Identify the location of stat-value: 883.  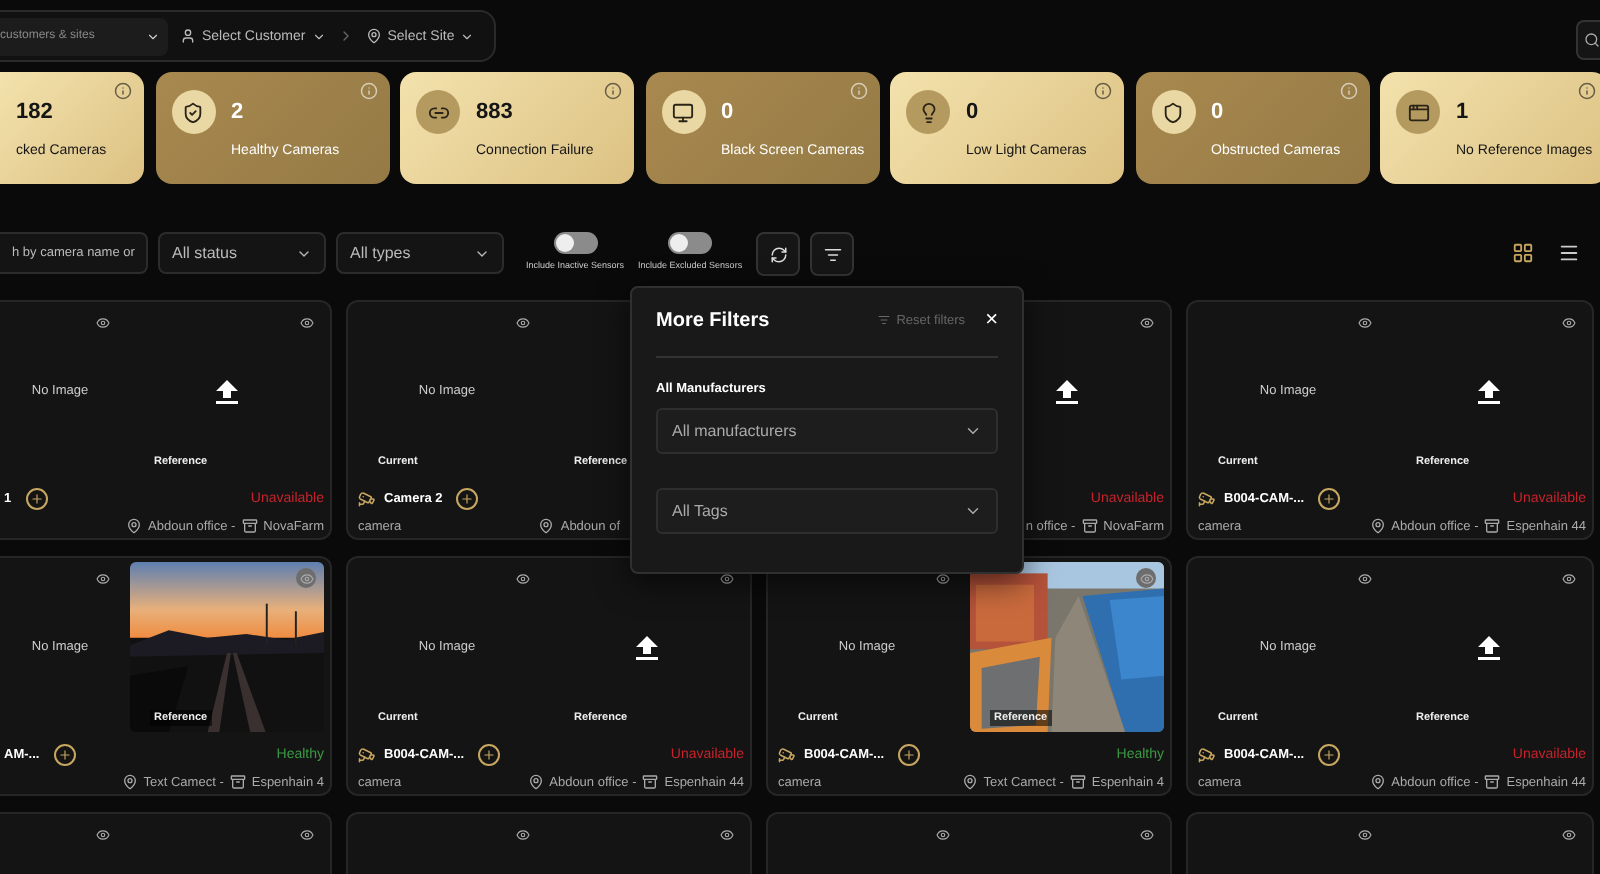
(495, 112).